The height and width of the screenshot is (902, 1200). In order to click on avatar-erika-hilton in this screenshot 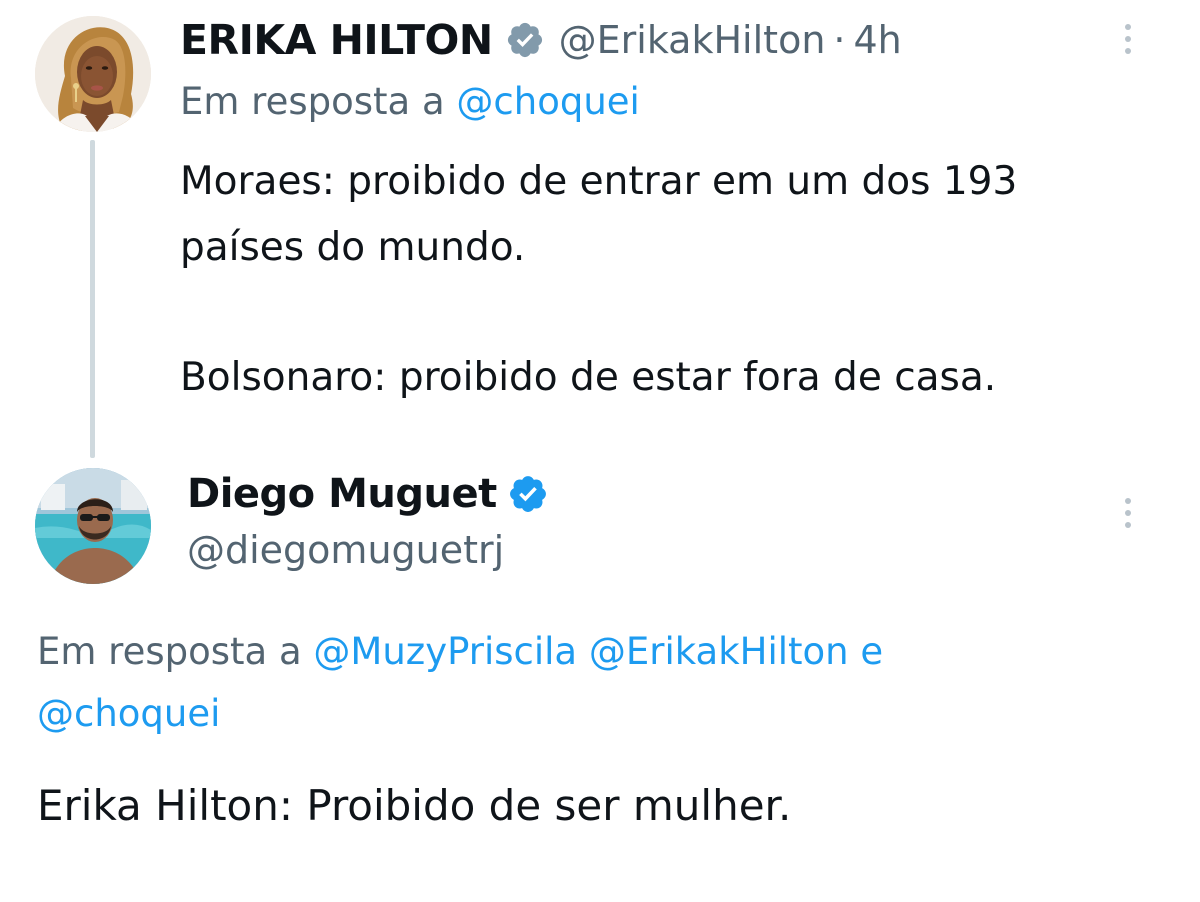, I will do `click(93, 74)`.